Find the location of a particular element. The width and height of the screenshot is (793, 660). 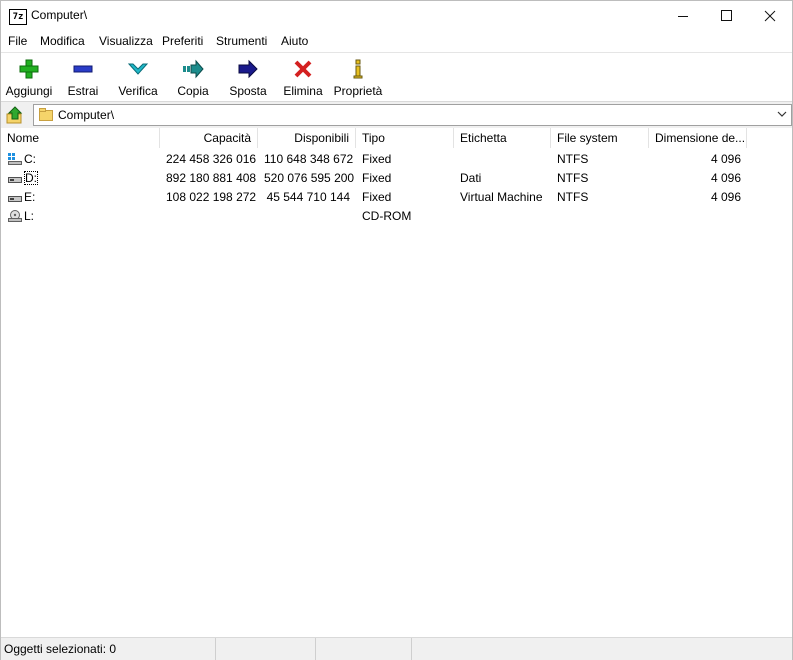

cd-drive-icon is located at coordinates (15, 216).